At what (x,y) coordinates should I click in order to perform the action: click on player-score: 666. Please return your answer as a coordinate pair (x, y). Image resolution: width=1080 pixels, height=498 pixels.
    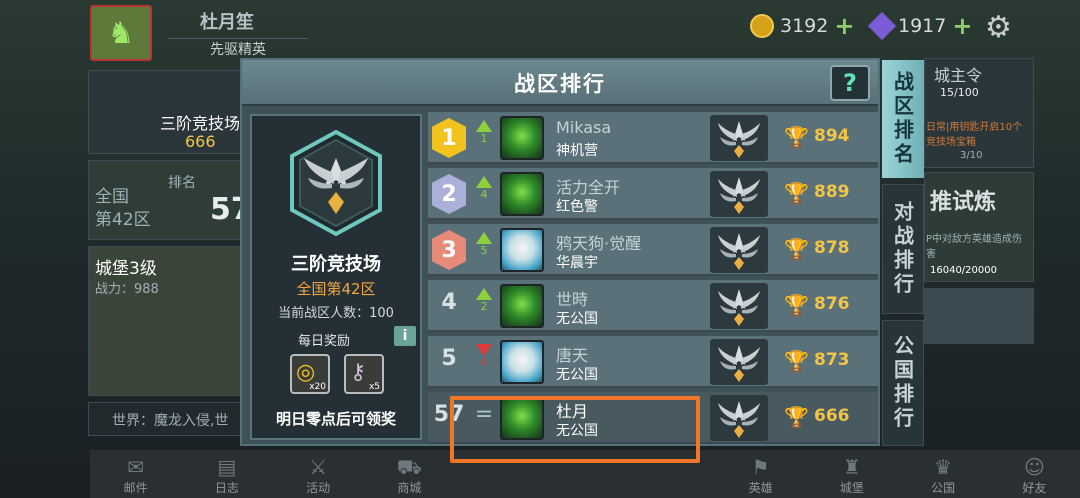
    Looking at the image, I should click on (832, 416).